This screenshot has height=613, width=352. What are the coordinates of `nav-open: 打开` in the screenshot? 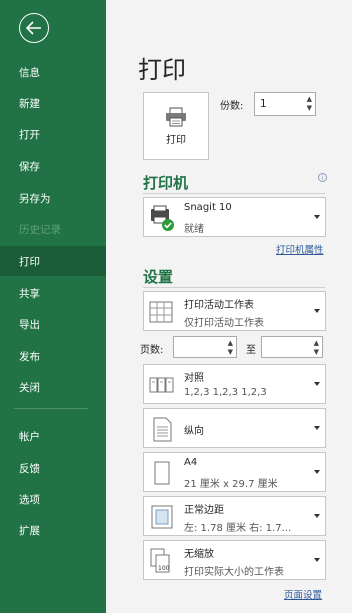 It's located at (53, 134).